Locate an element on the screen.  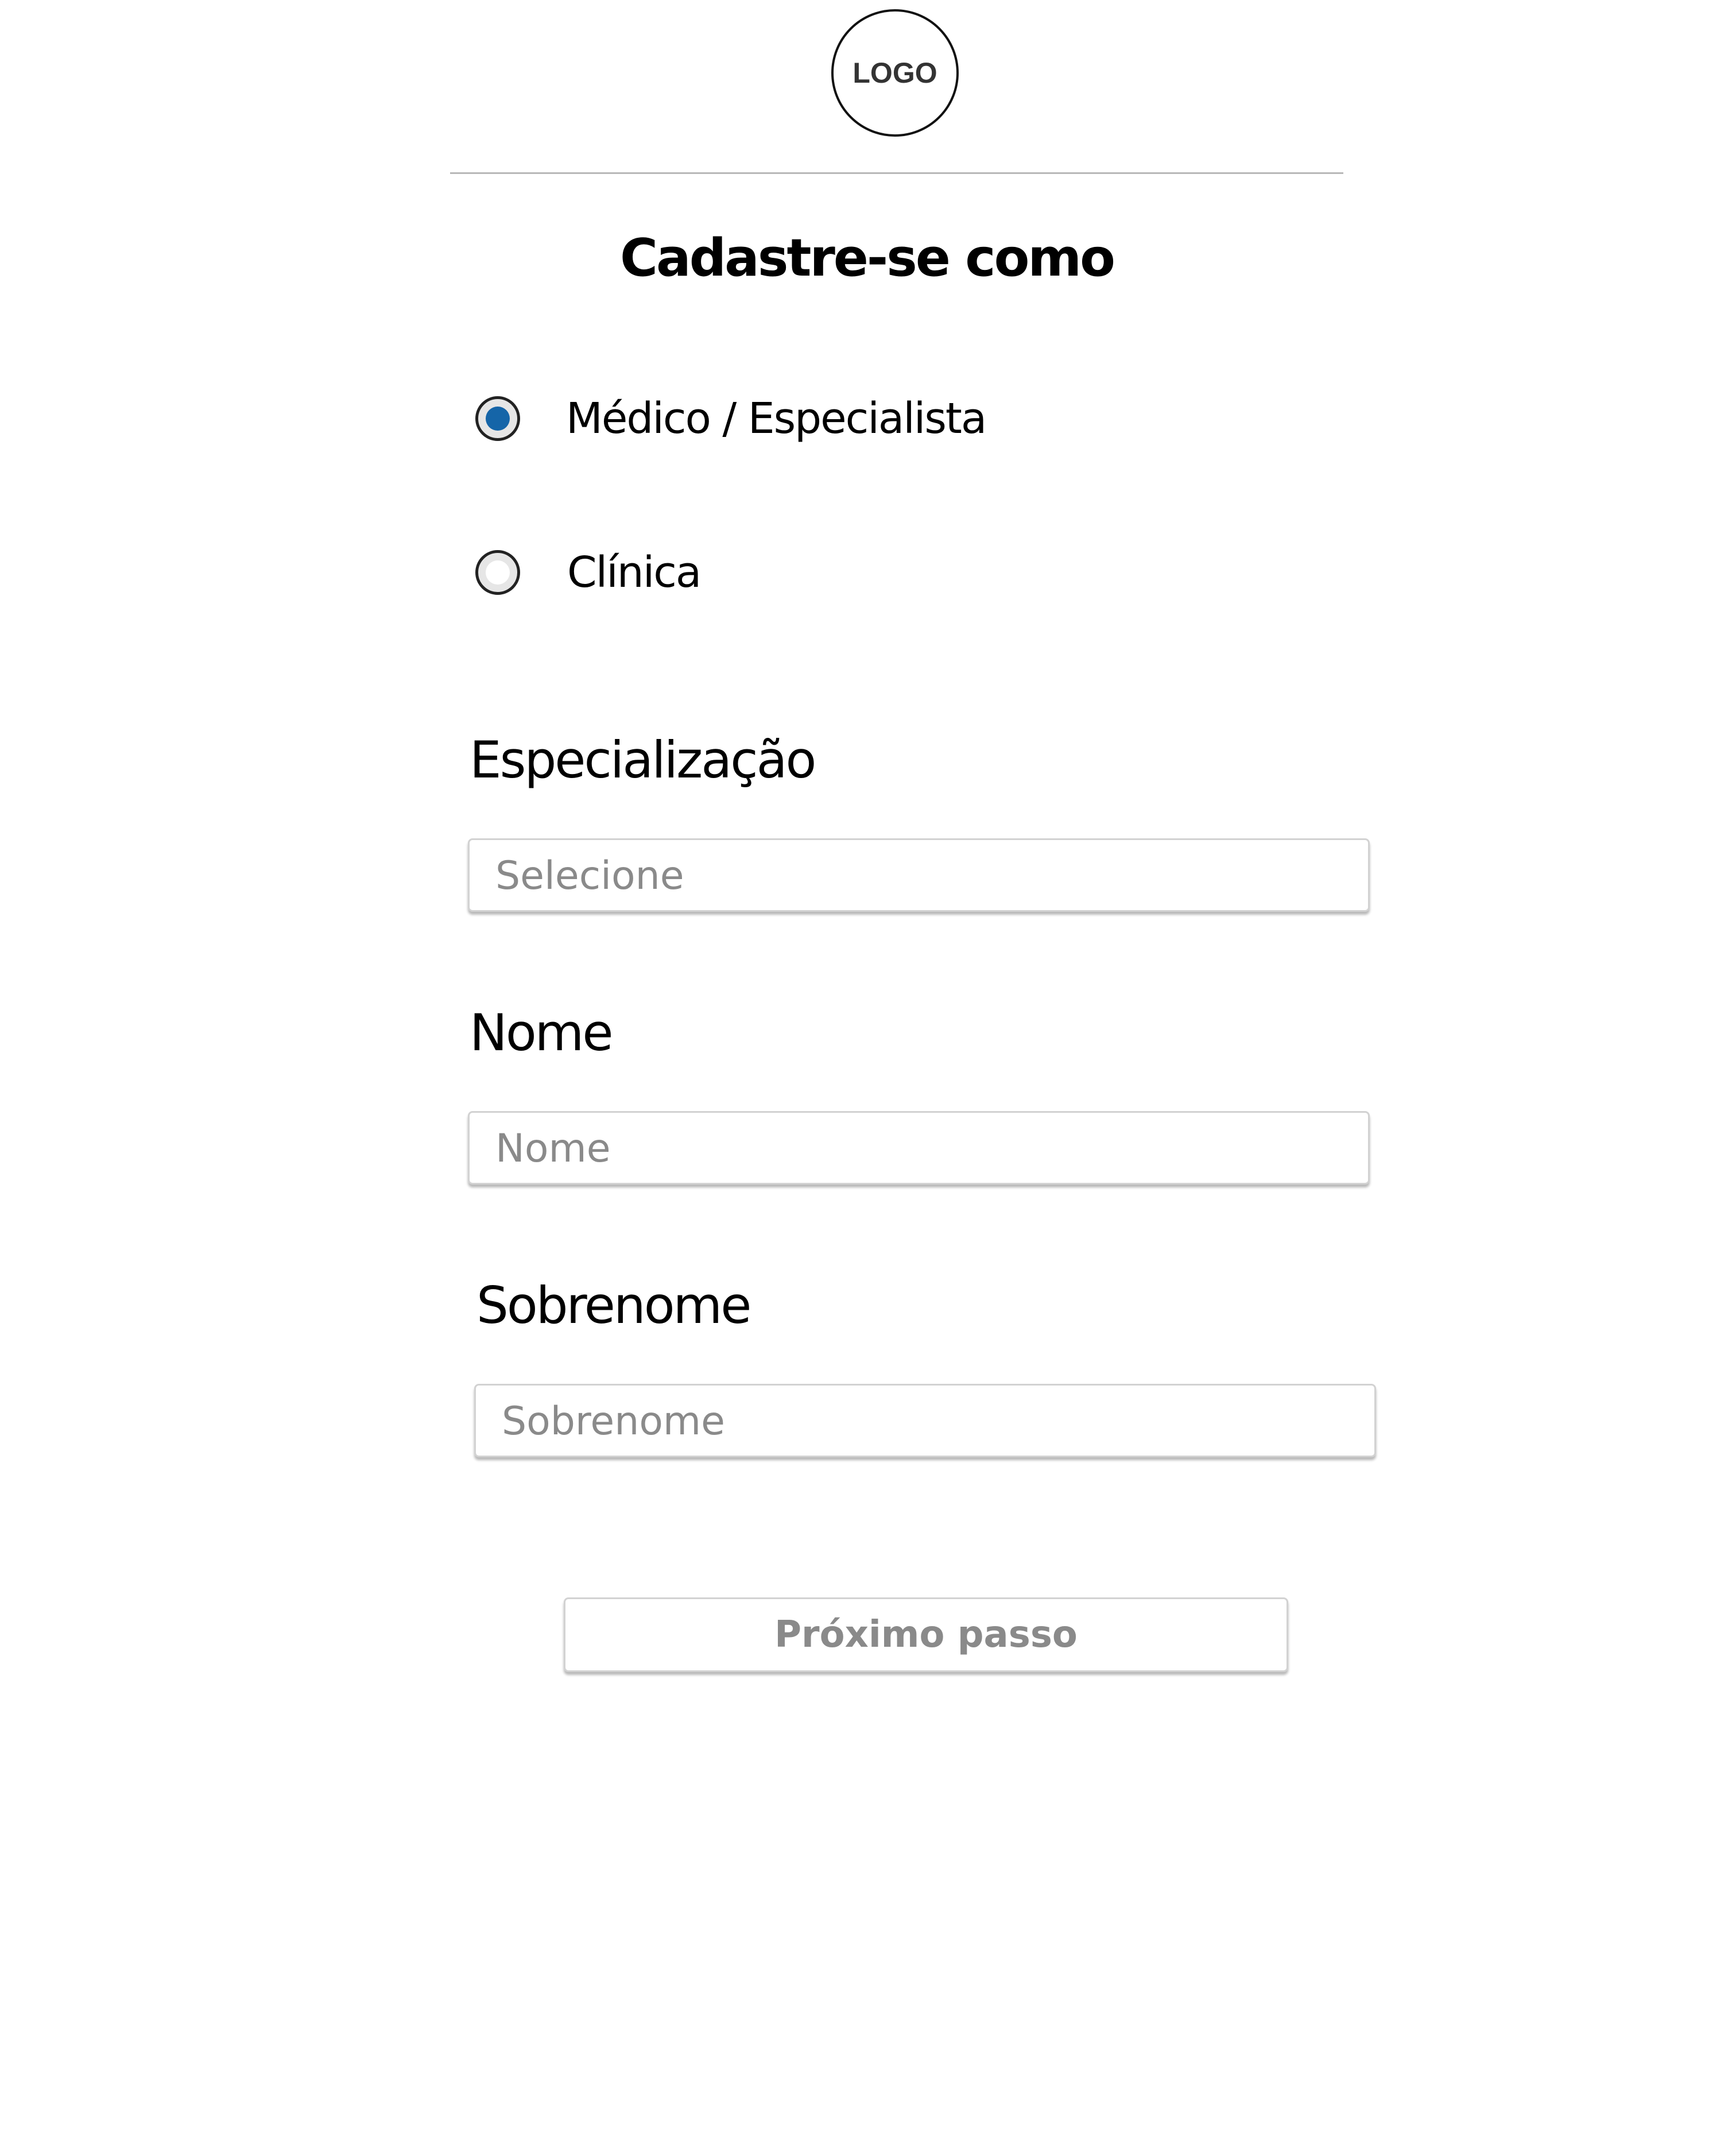
first-name-field: Nome is located at coordinates (919, 1148).